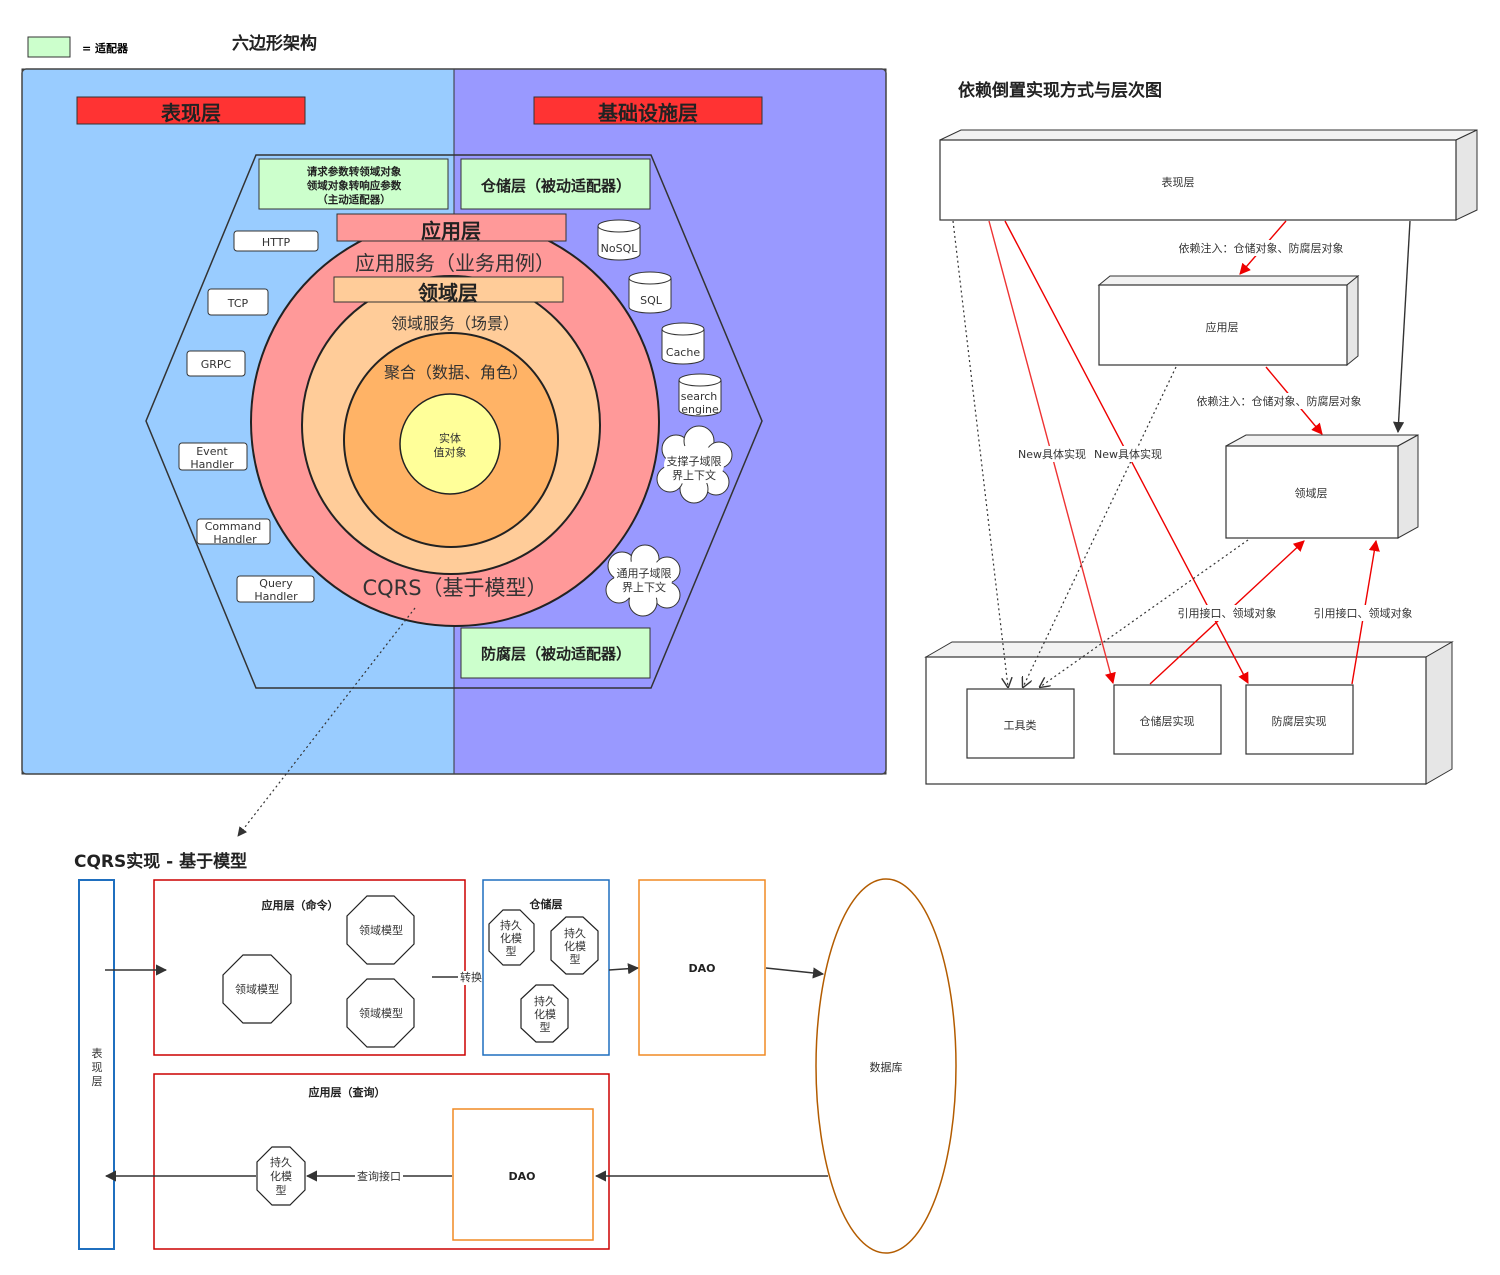 The width and height of the screenshot is (1500, 1275). What do you see at coordinates (354, 171) in the screenshot?
I see `active-adapter-line-1: 请求参数转领域对象` at bounding box center [354, 171].